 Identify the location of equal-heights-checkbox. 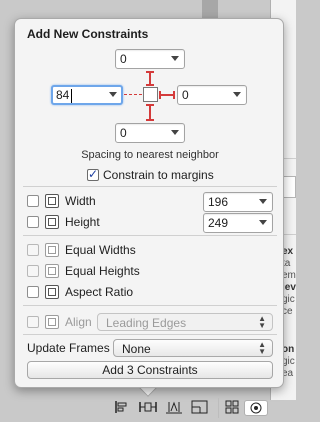
(33, 271).